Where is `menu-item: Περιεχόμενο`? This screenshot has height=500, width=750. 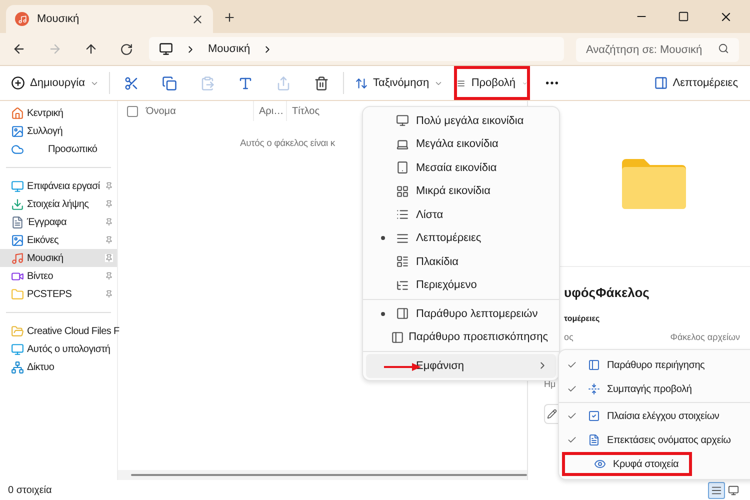
menu-item: Περιεχόμενο is located at coordinates (461, 285).